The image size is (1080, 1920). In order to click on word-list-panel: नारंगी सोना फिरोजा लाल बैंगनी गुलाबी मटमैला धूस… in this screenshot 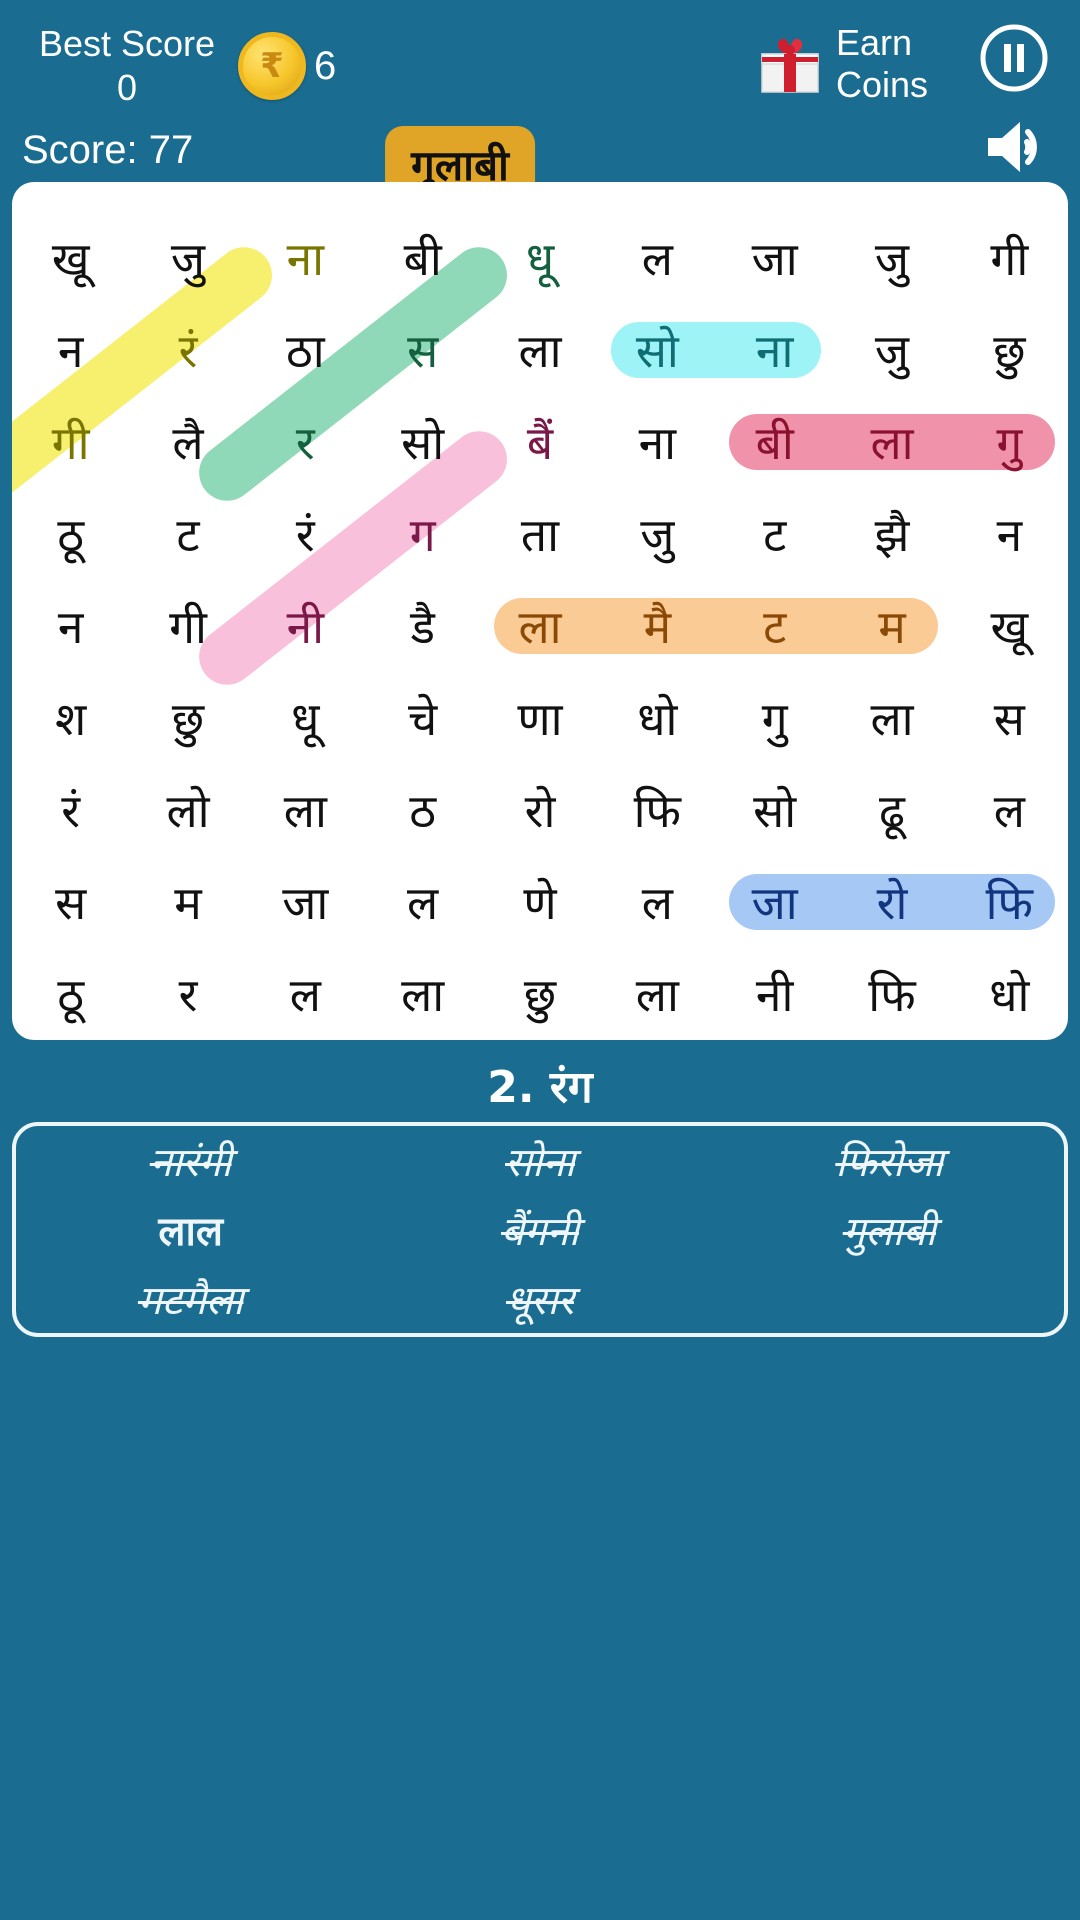, I will do `click(540, 1229)`.